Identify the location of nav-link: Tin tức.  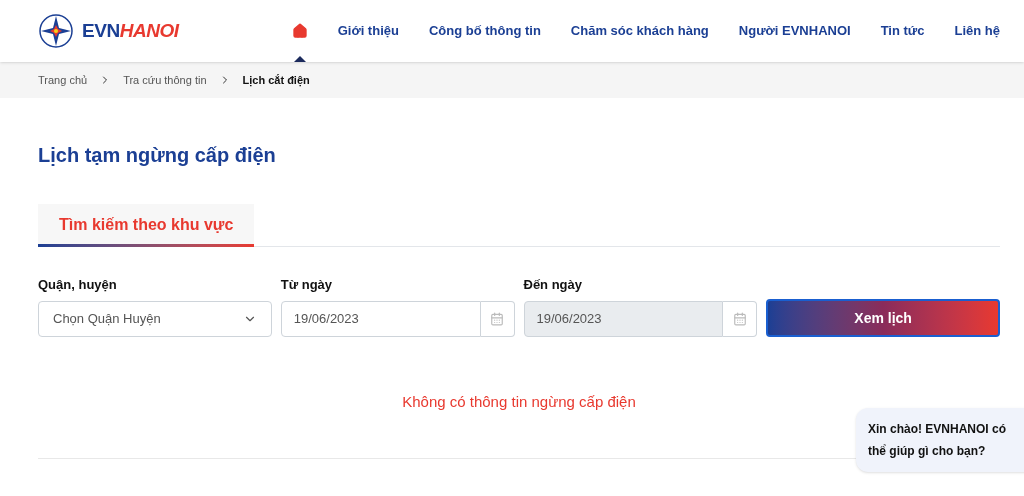
(902, 31).